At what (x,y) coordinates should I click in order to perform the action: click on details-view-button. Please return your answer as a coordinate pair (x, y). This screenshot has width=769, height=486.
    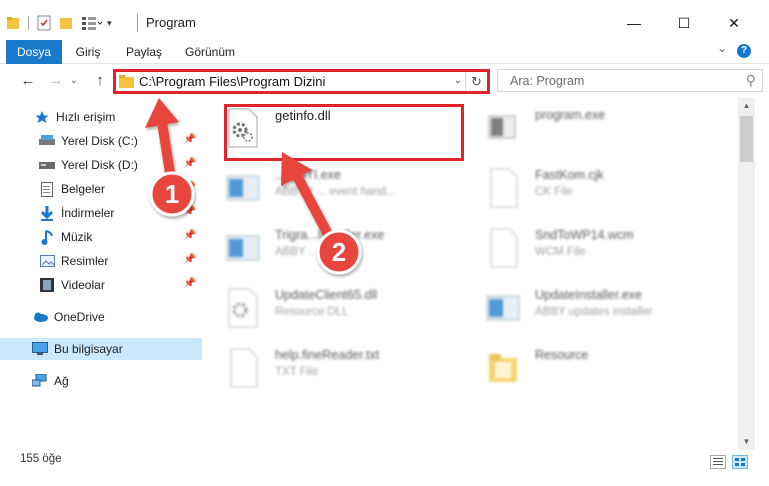
    Looking at the image, I should click on (718, 462).